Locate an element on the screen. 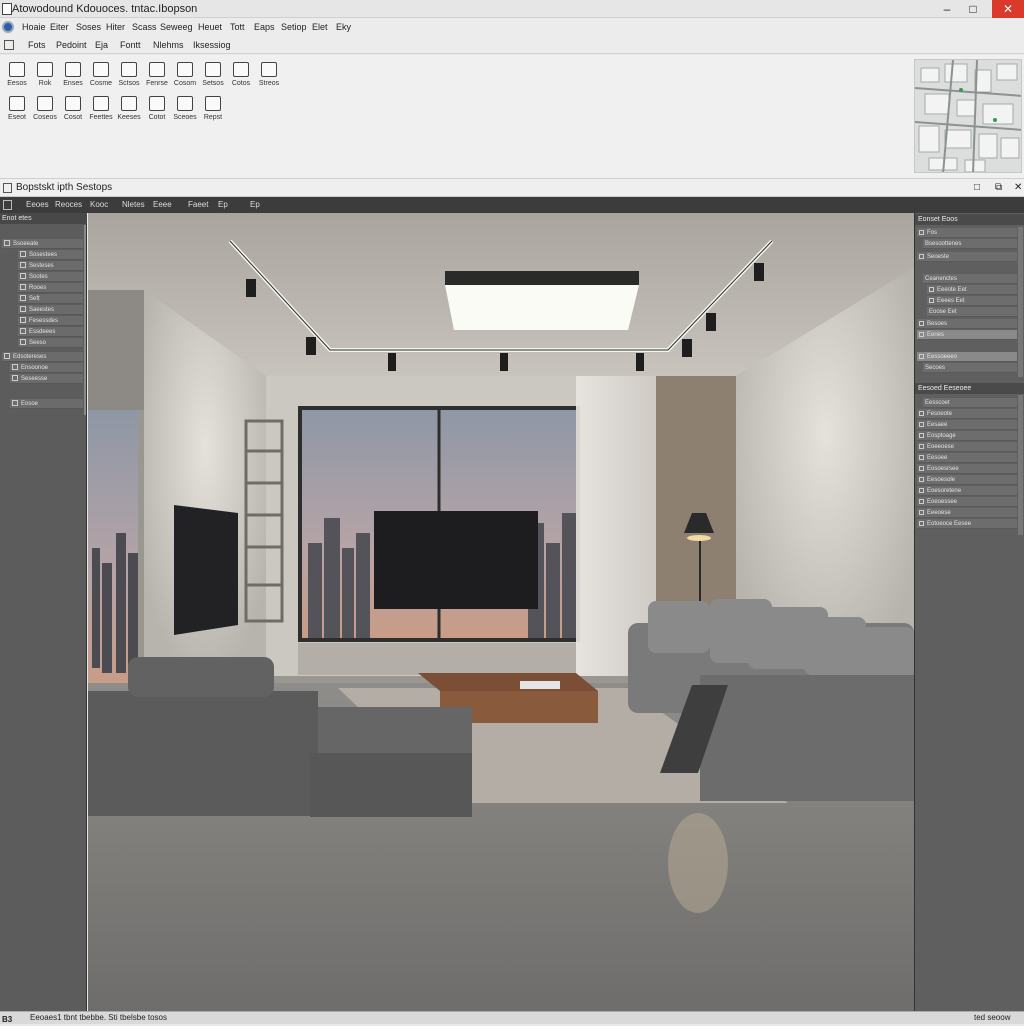 The width and height of the screenshot is (1024, 1026). menu-item: Elet is located at coordinates (320, 27).